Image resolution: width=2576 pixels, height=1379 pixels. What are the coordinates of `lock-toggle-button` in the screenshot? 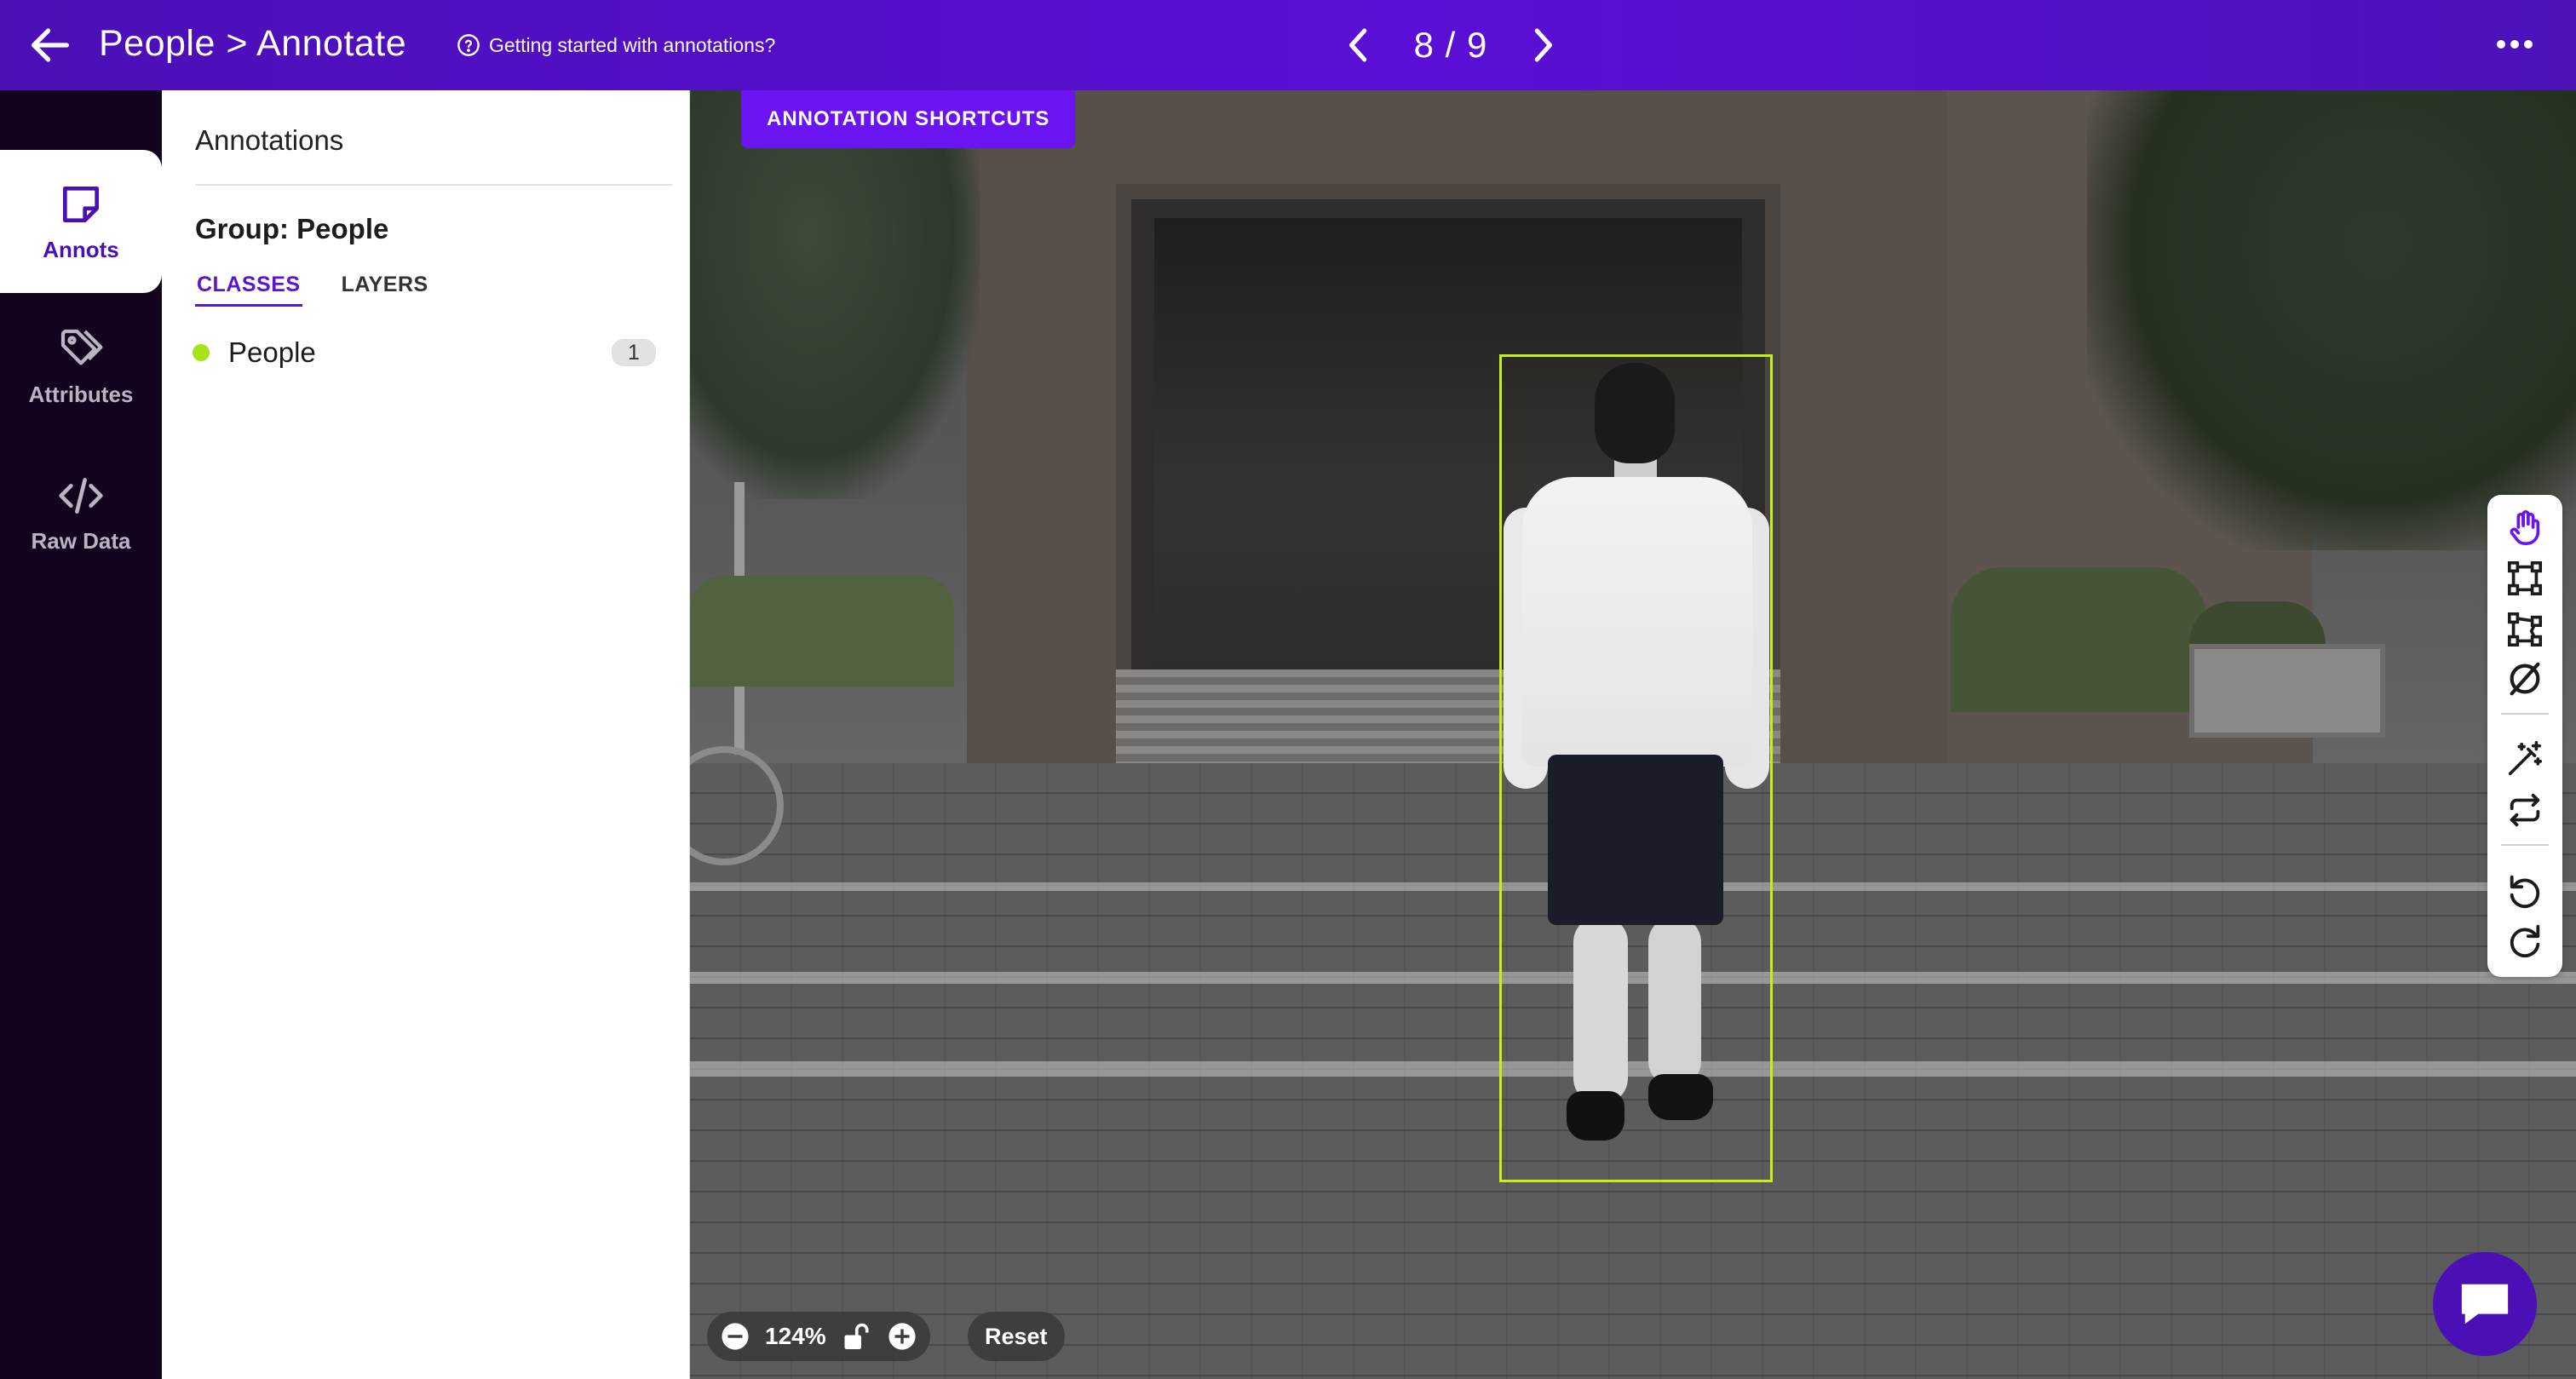 It's located at (856, 1336).